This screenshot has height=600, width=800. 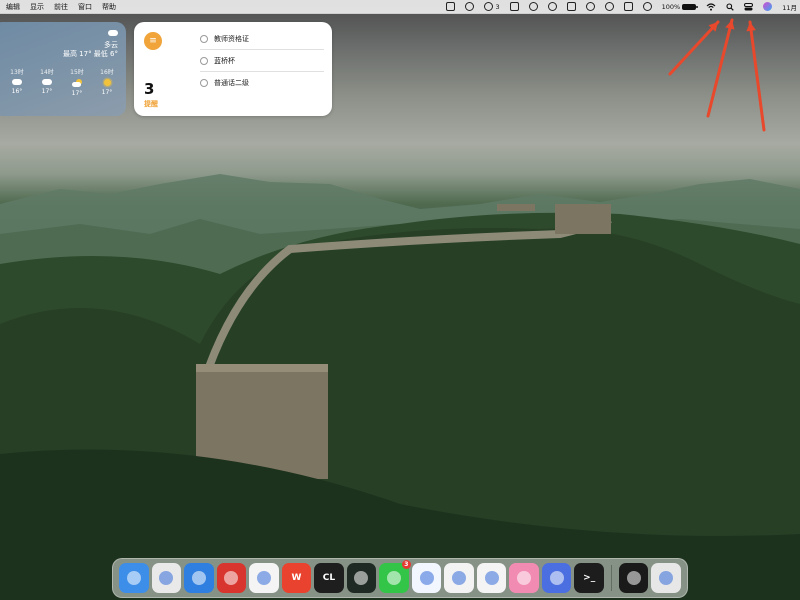 I want to click on dock-app-freeform, so click(x=264, y=578).